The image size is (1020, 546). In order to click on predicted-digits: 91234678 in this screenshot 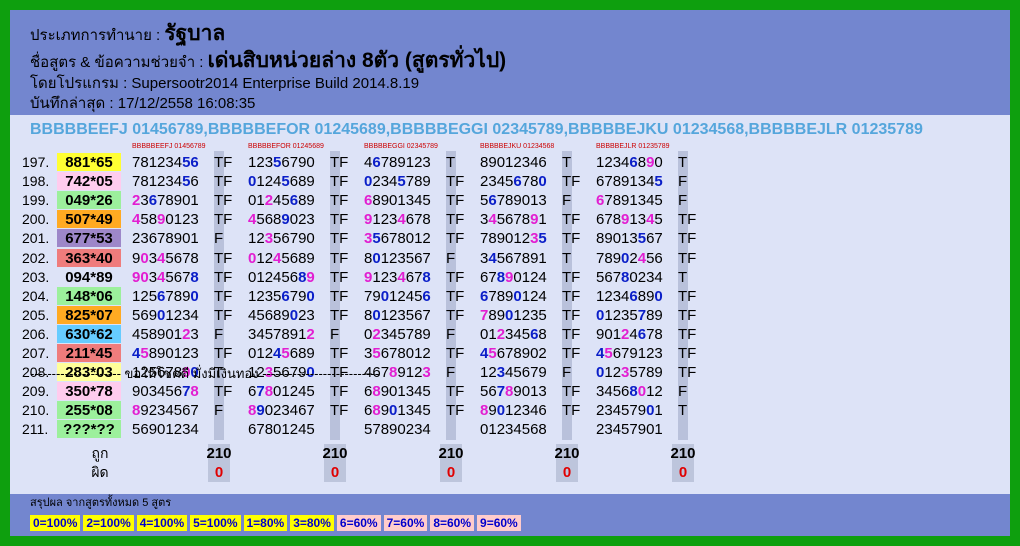, I will do `click(397, 277)`.